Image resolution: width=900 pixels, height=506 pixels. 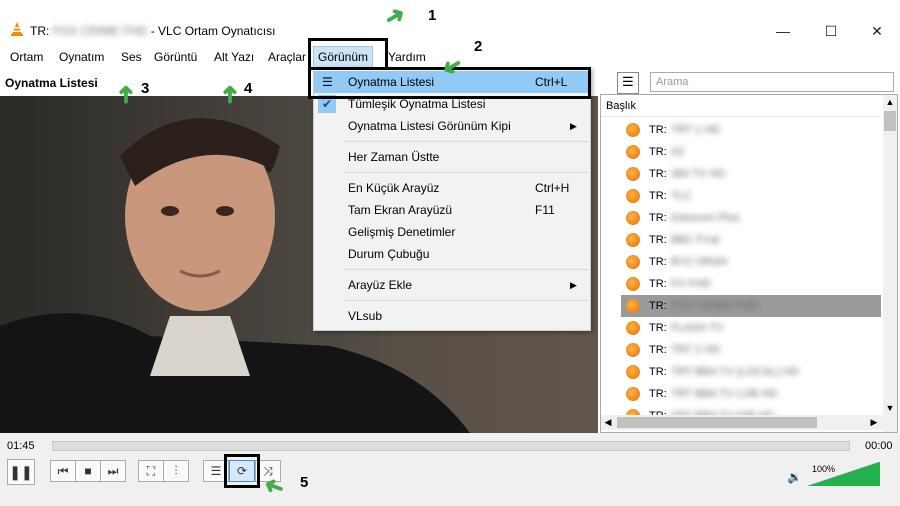 I want to click on menu-item-her-zaman-ustte: Her Zaman Üstte, so click(x=452, y=157).